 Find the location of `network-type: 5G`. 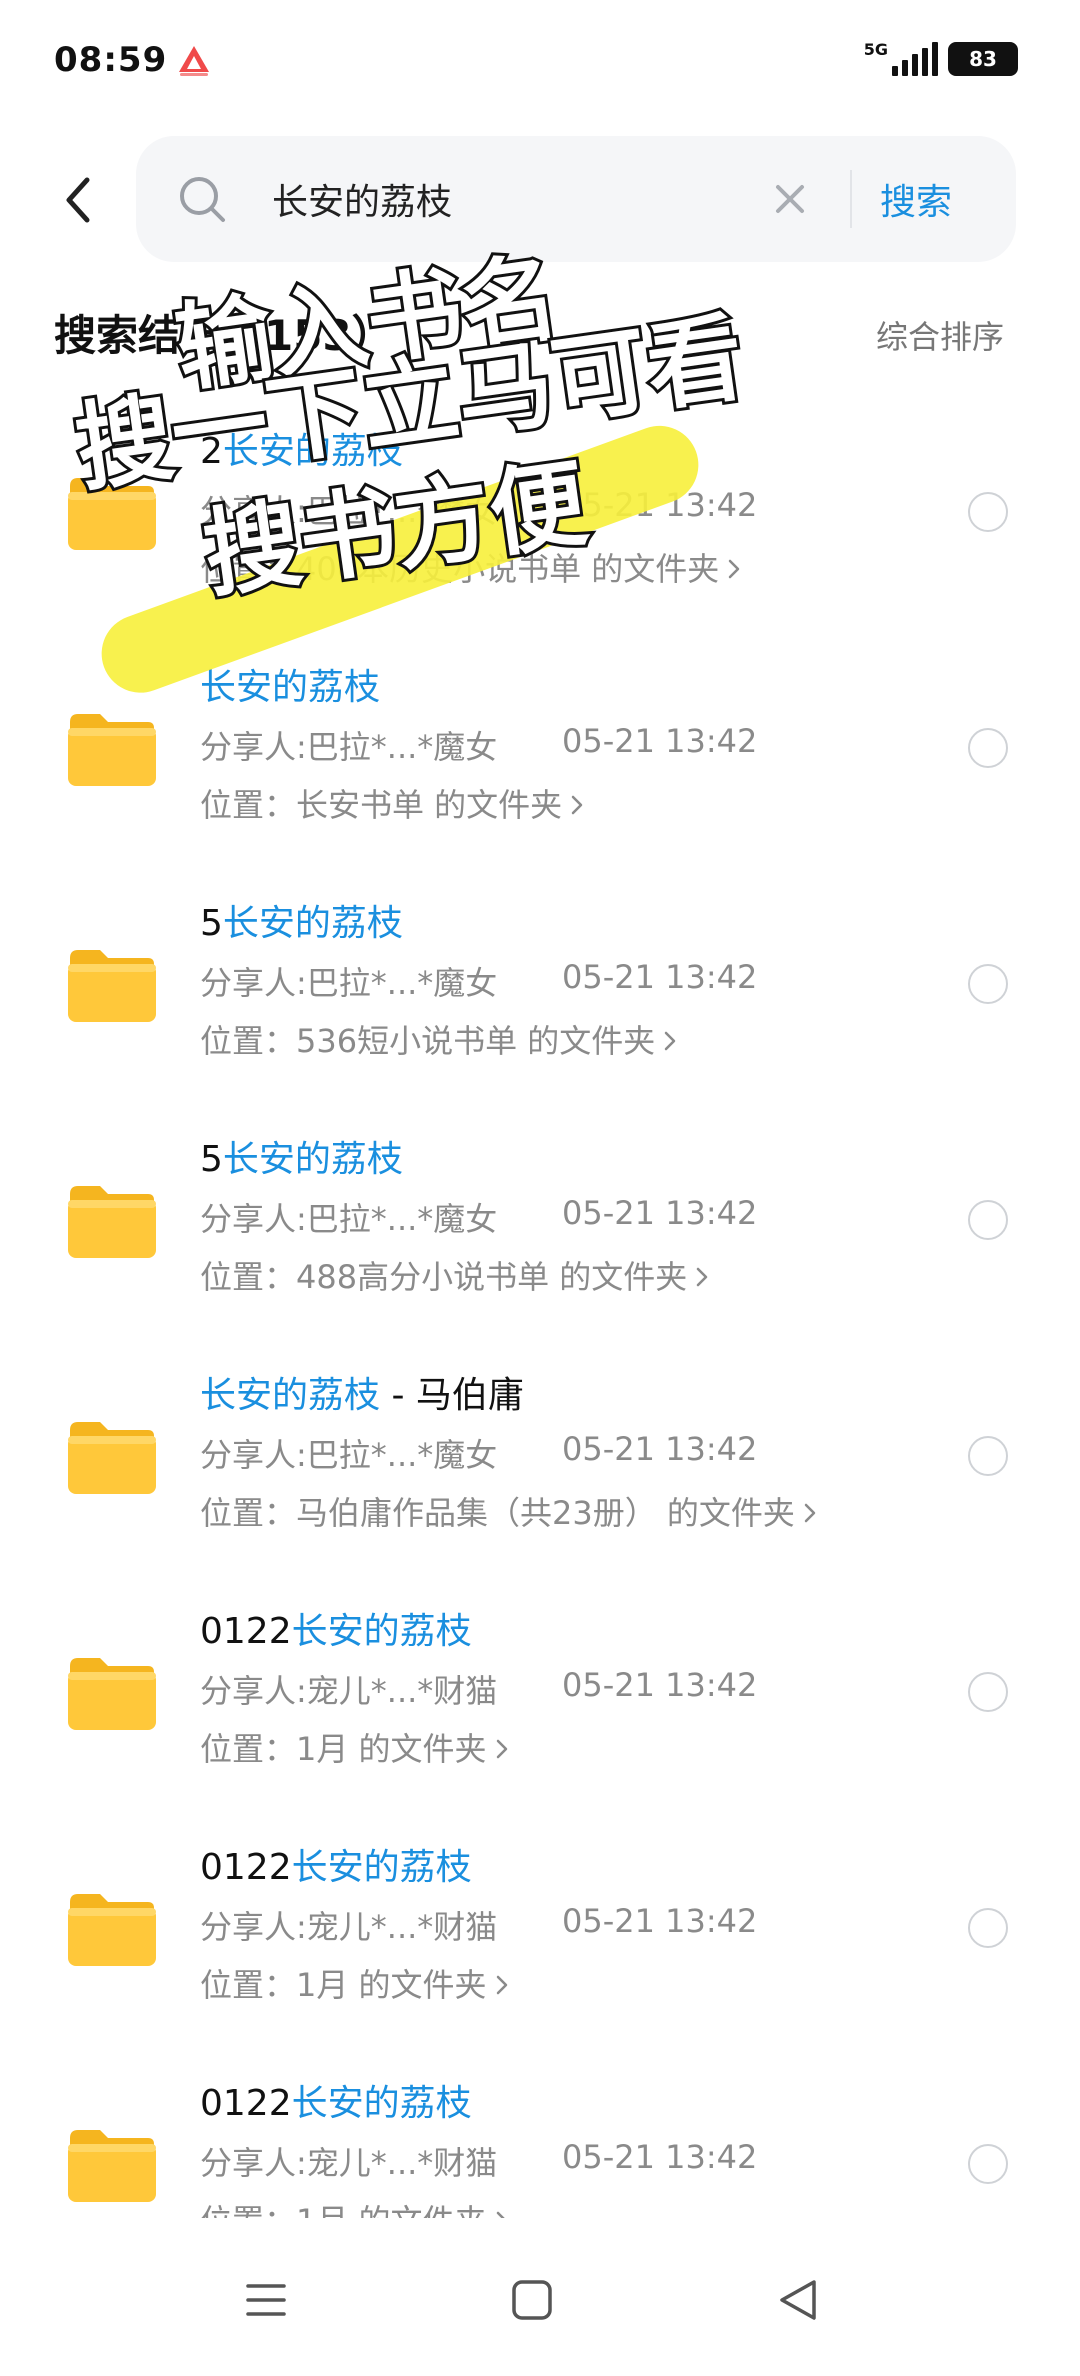

network-type: 5G is located at coordinates (875, 49).